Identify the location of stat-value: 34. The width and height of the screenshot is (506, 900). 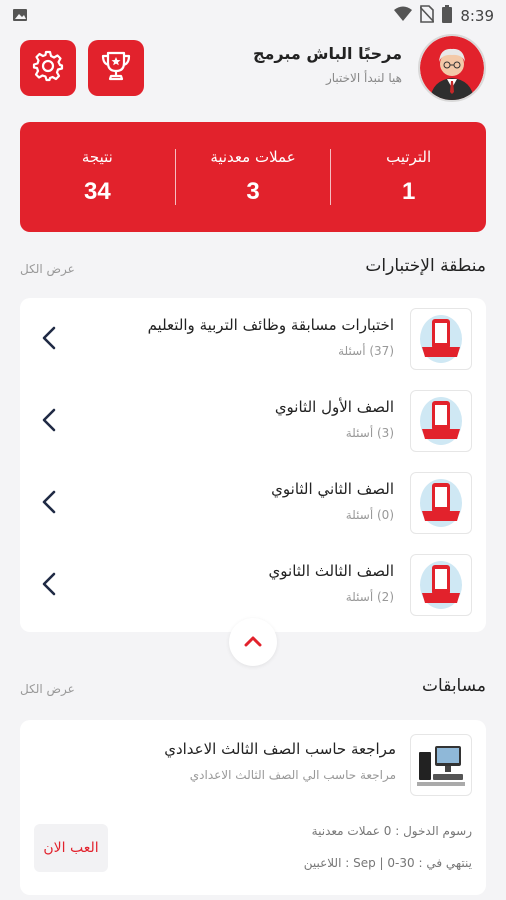
(97, 191).